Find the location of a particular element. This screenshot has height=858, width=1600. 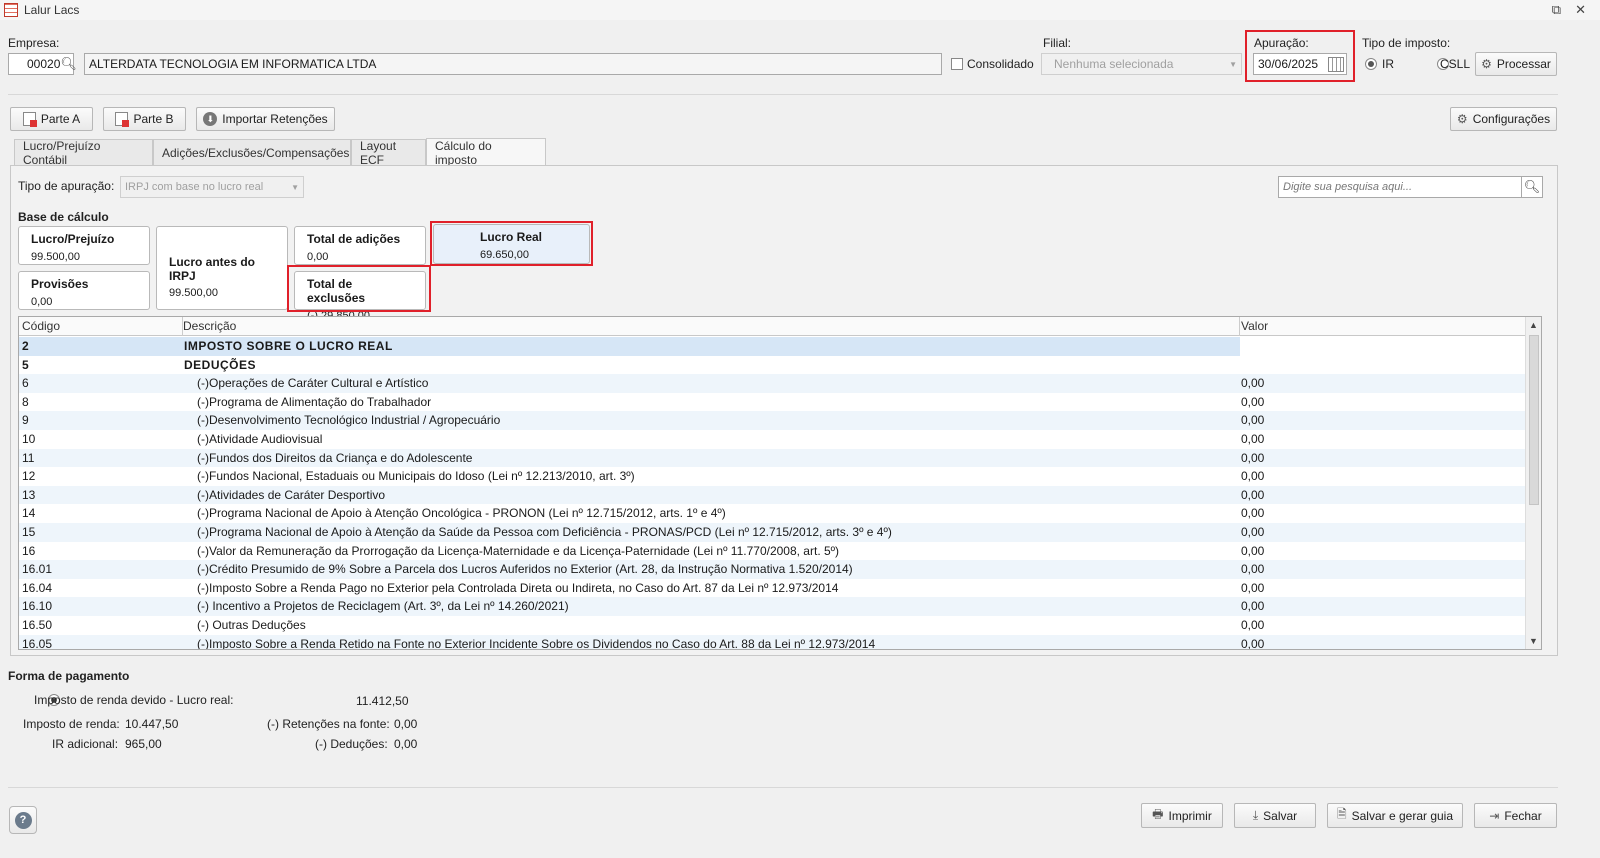

filial-select: Nenhuma selecionada ▼ is located at coordinates (1141, 64).